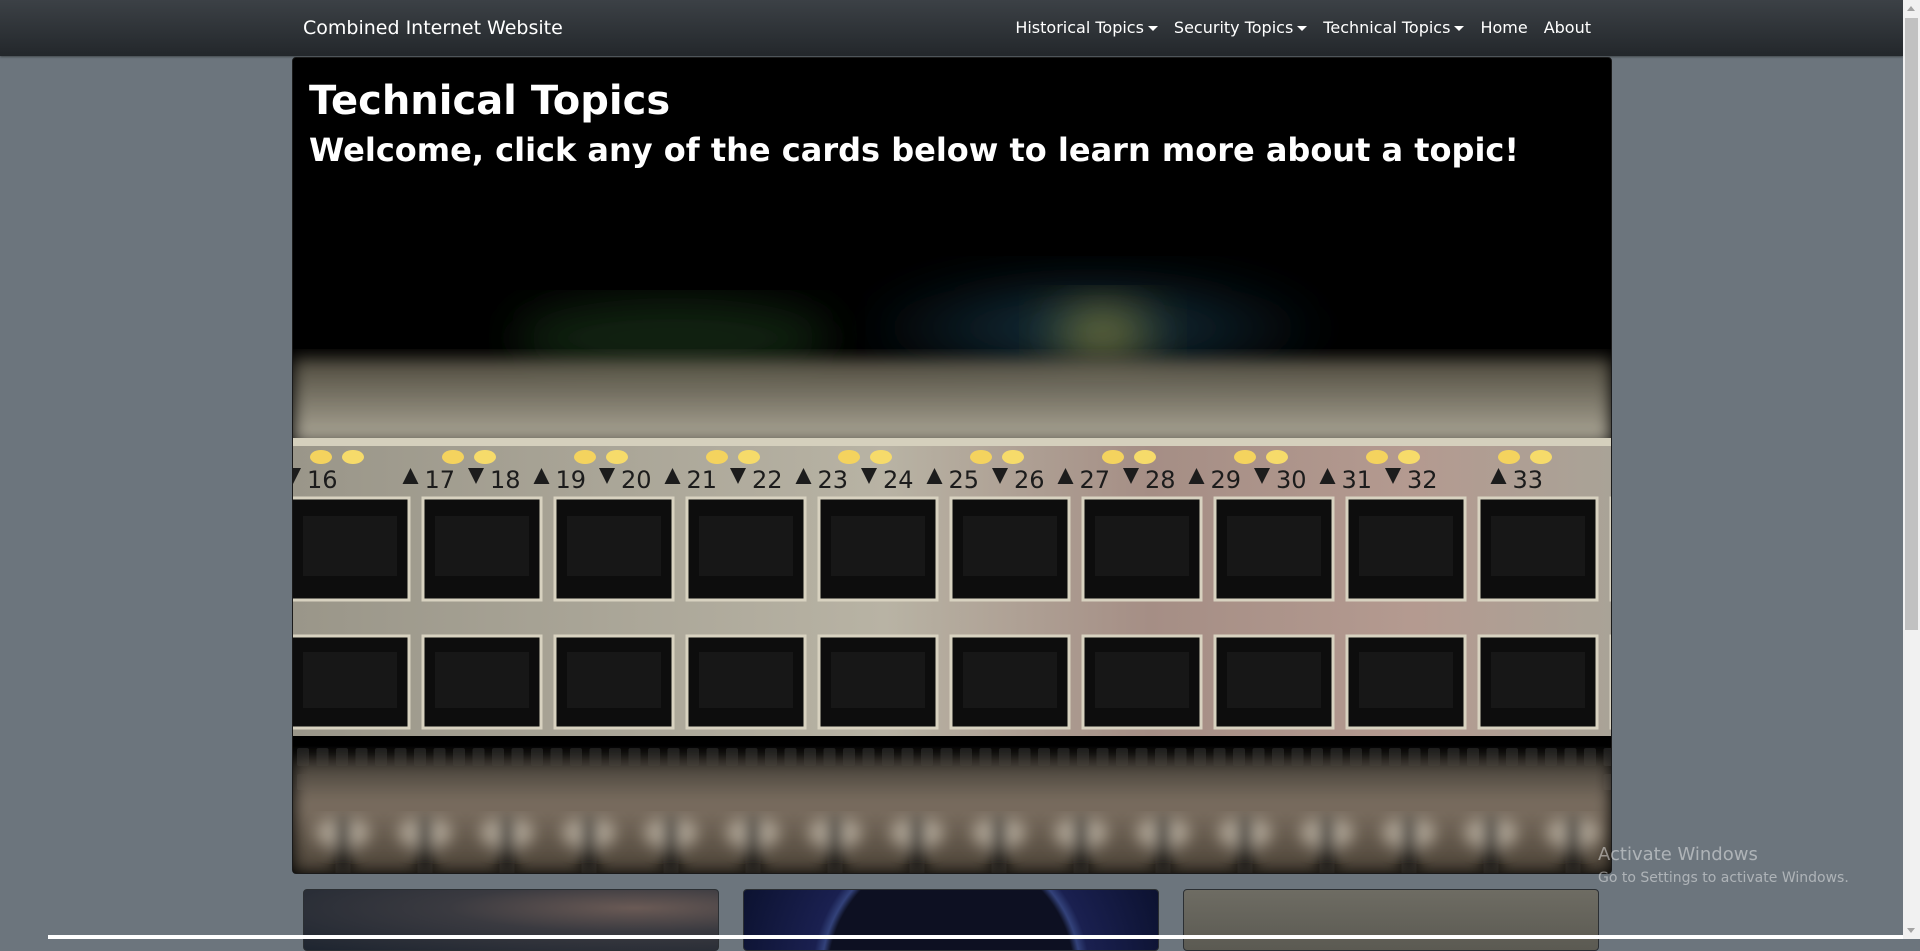  I want to click on port-number-label: 29, so click(1226, 480).